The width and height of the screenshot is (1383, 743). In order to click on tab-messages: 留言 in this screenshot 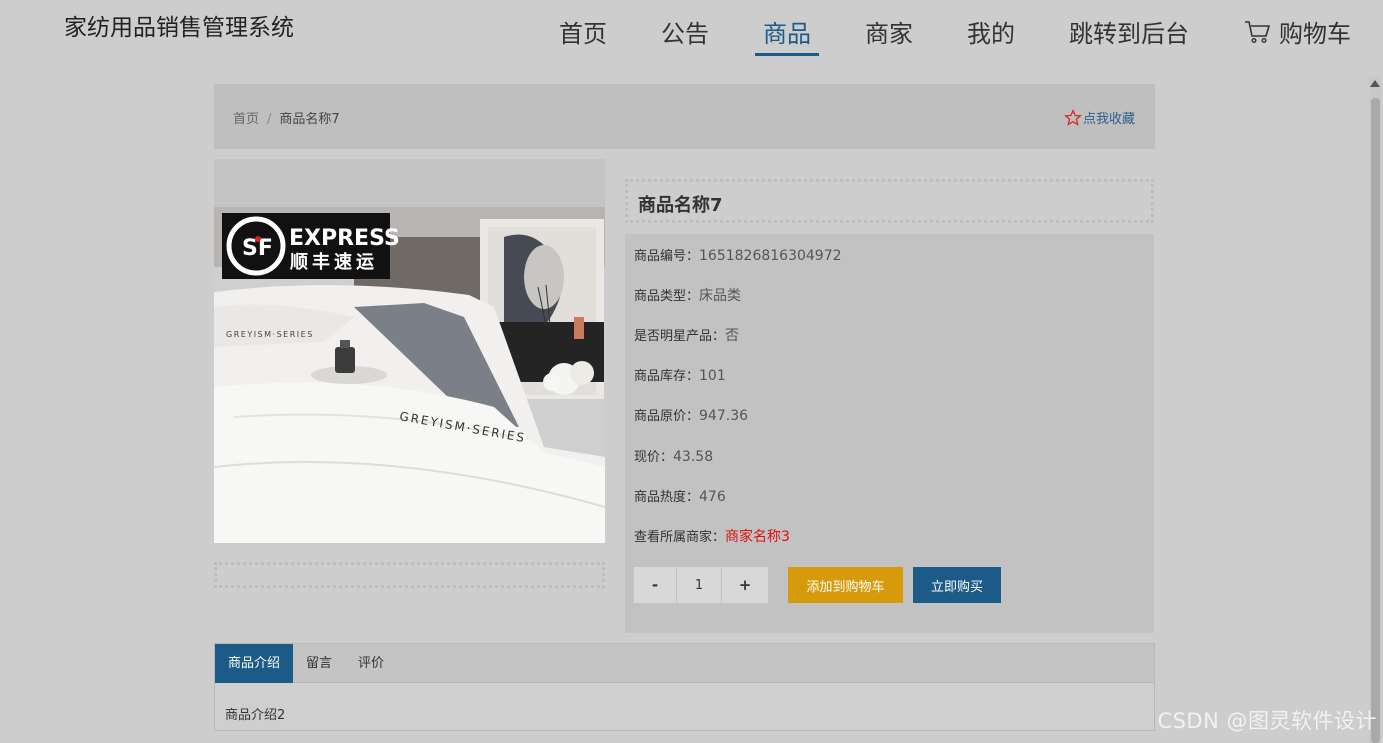, I will do `click(319, 663)`.